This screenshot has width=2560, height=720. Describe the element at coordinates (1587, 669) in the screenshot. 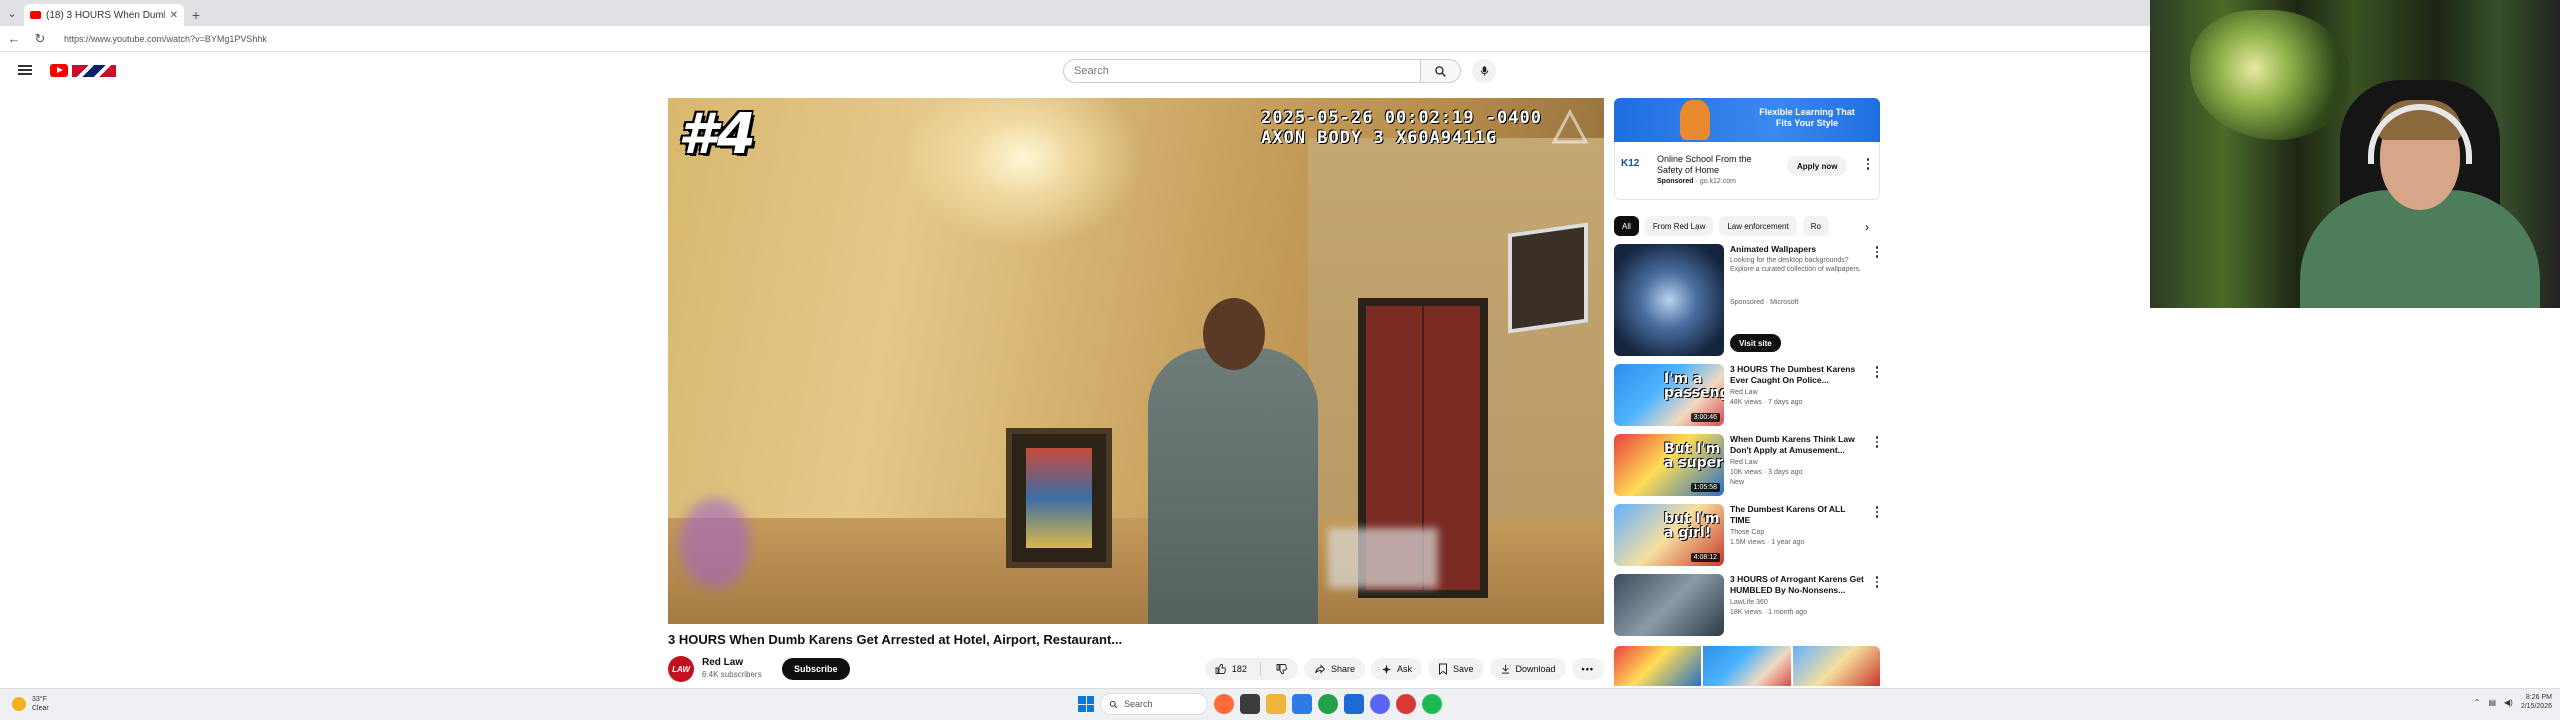

I see `more-actions-button: •••` at that location.